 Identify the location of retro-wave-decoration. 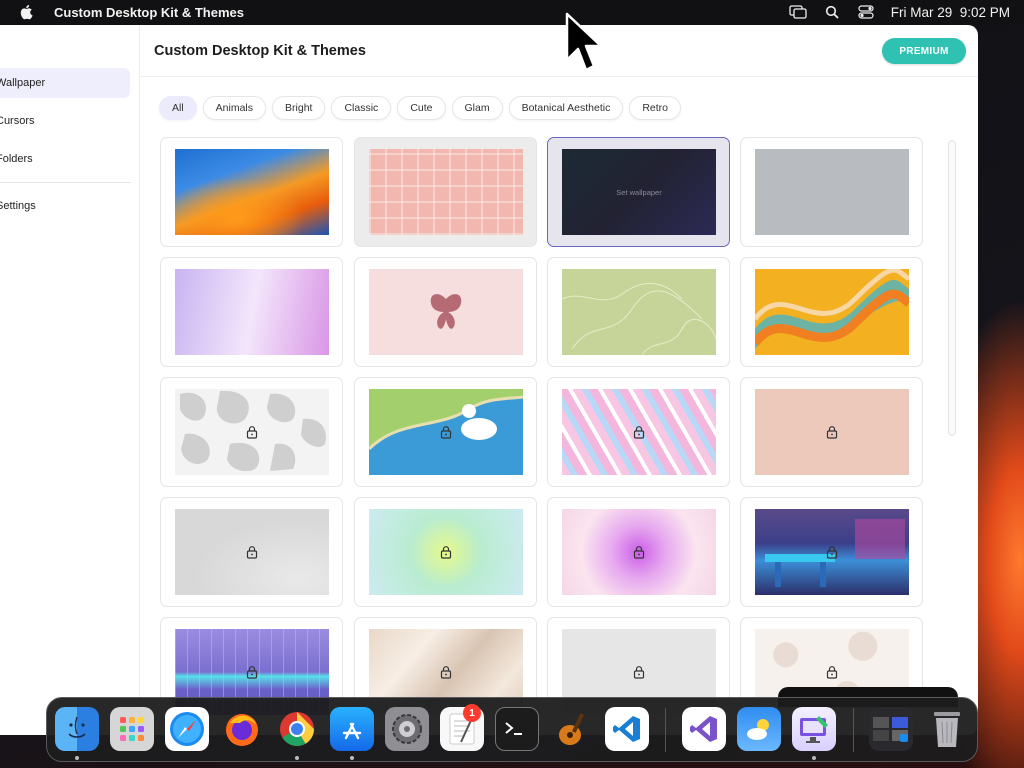
(832, 309).